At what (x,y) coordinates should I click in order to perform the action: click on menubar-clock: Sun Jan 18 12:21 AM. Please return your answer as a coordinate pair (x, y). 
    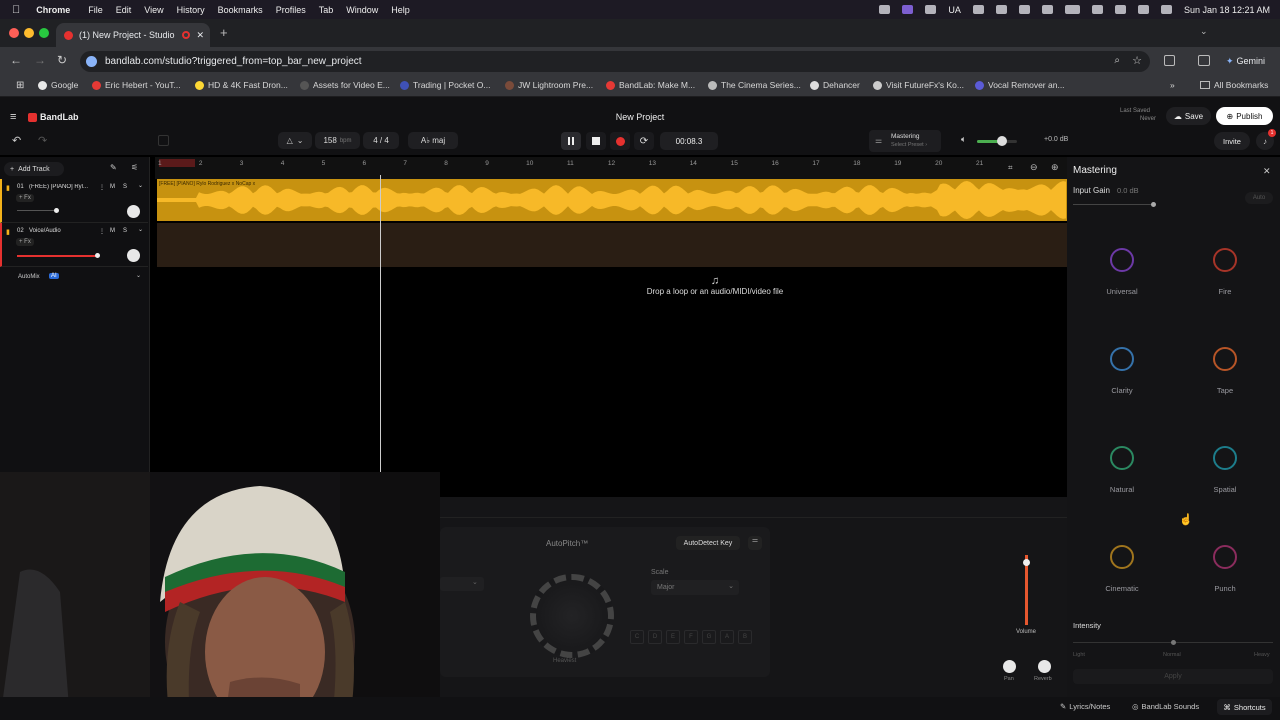
    Looking at the image, I should click on (1227, 10).